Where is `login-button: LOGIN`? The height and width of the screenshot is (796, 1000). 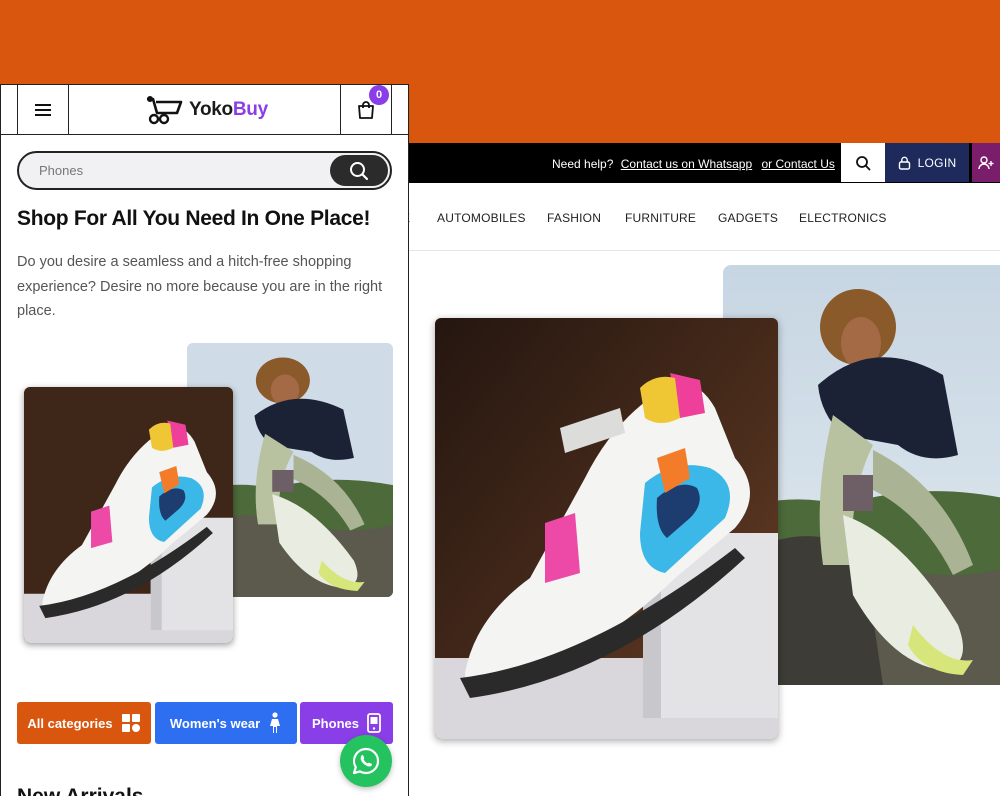
login-button: LOGIN is located at coordinates (927, 162).